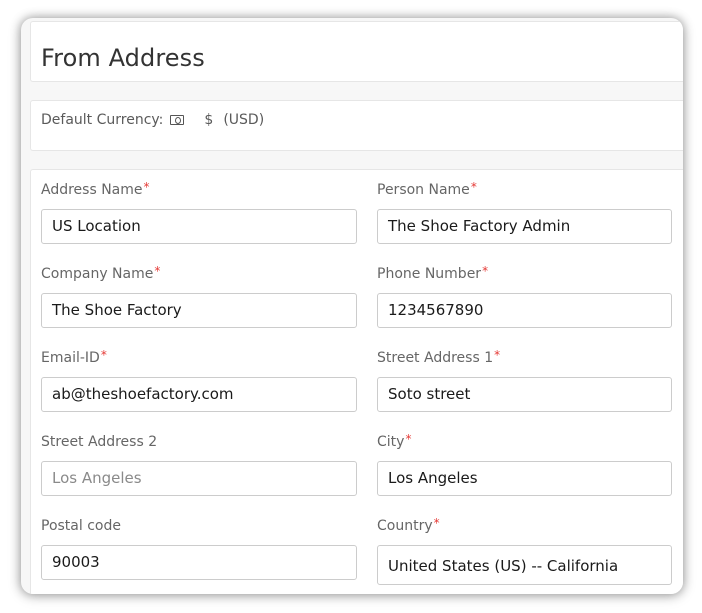 This screenshot has height=613, width=702. I want to click on title-panel: From Address, so click(356, 51).